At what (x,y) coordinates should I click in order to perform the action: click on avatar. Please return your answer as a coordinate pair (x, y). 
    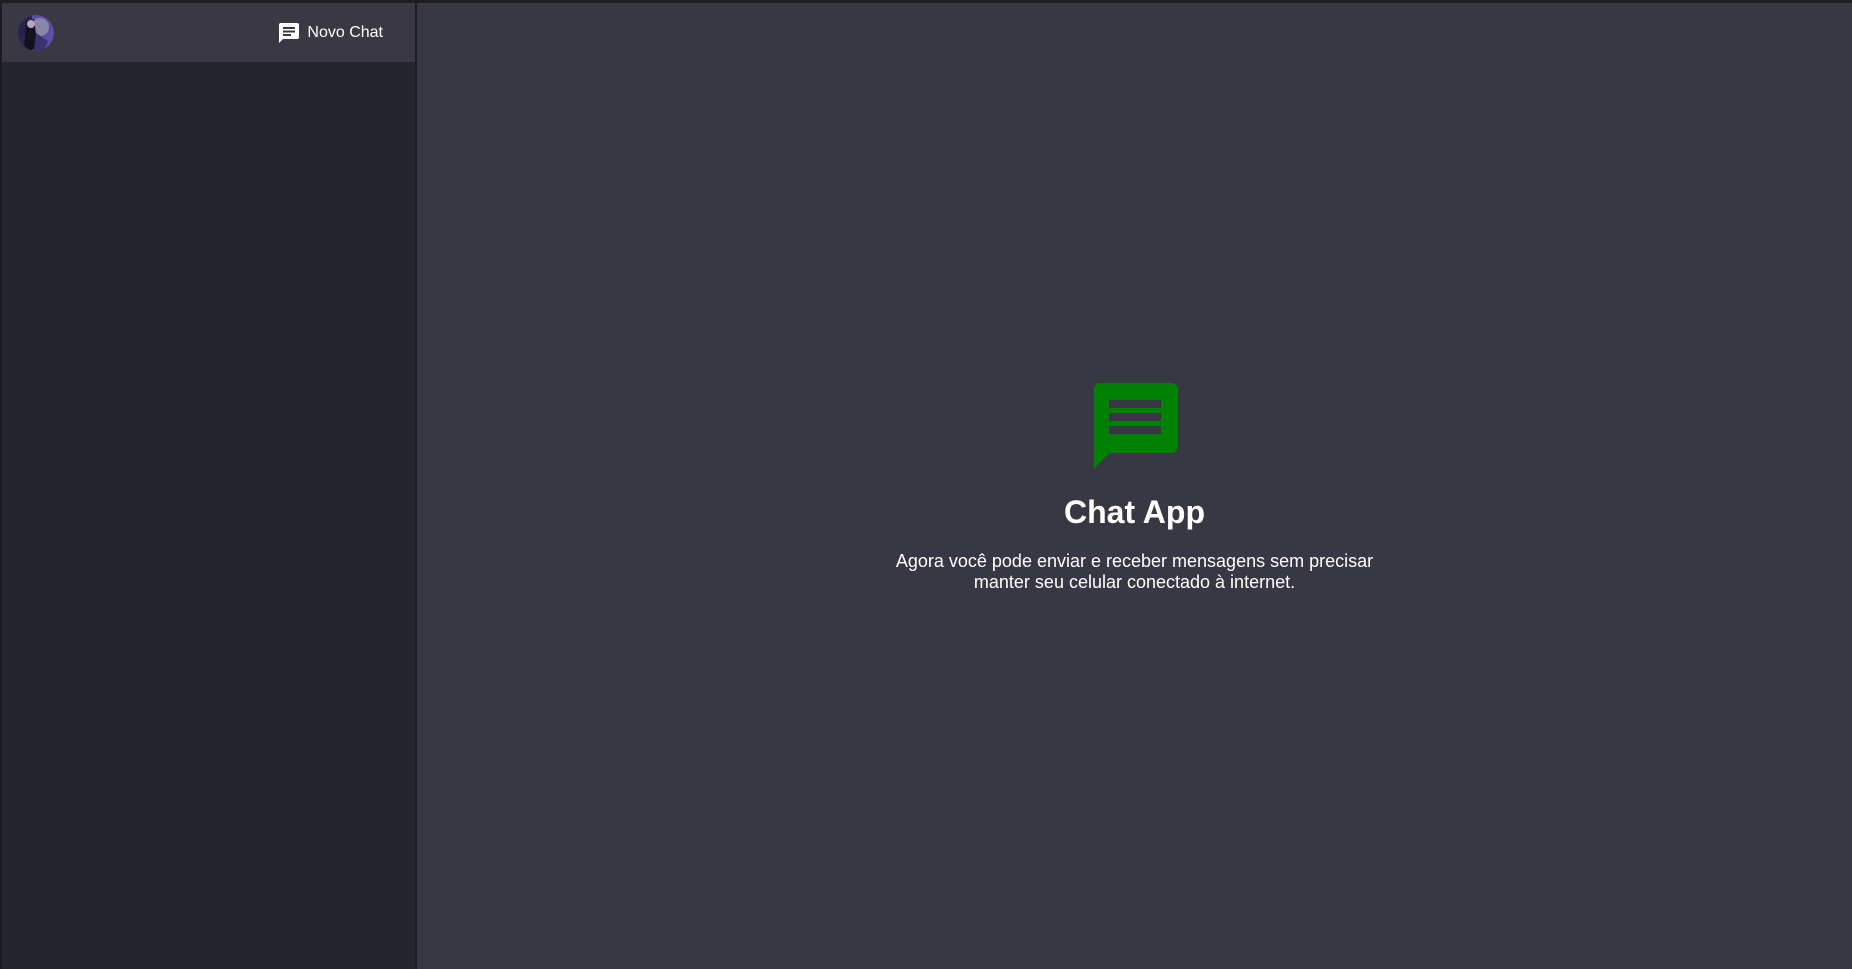
    Looking at the image, I should click on (36, 32).